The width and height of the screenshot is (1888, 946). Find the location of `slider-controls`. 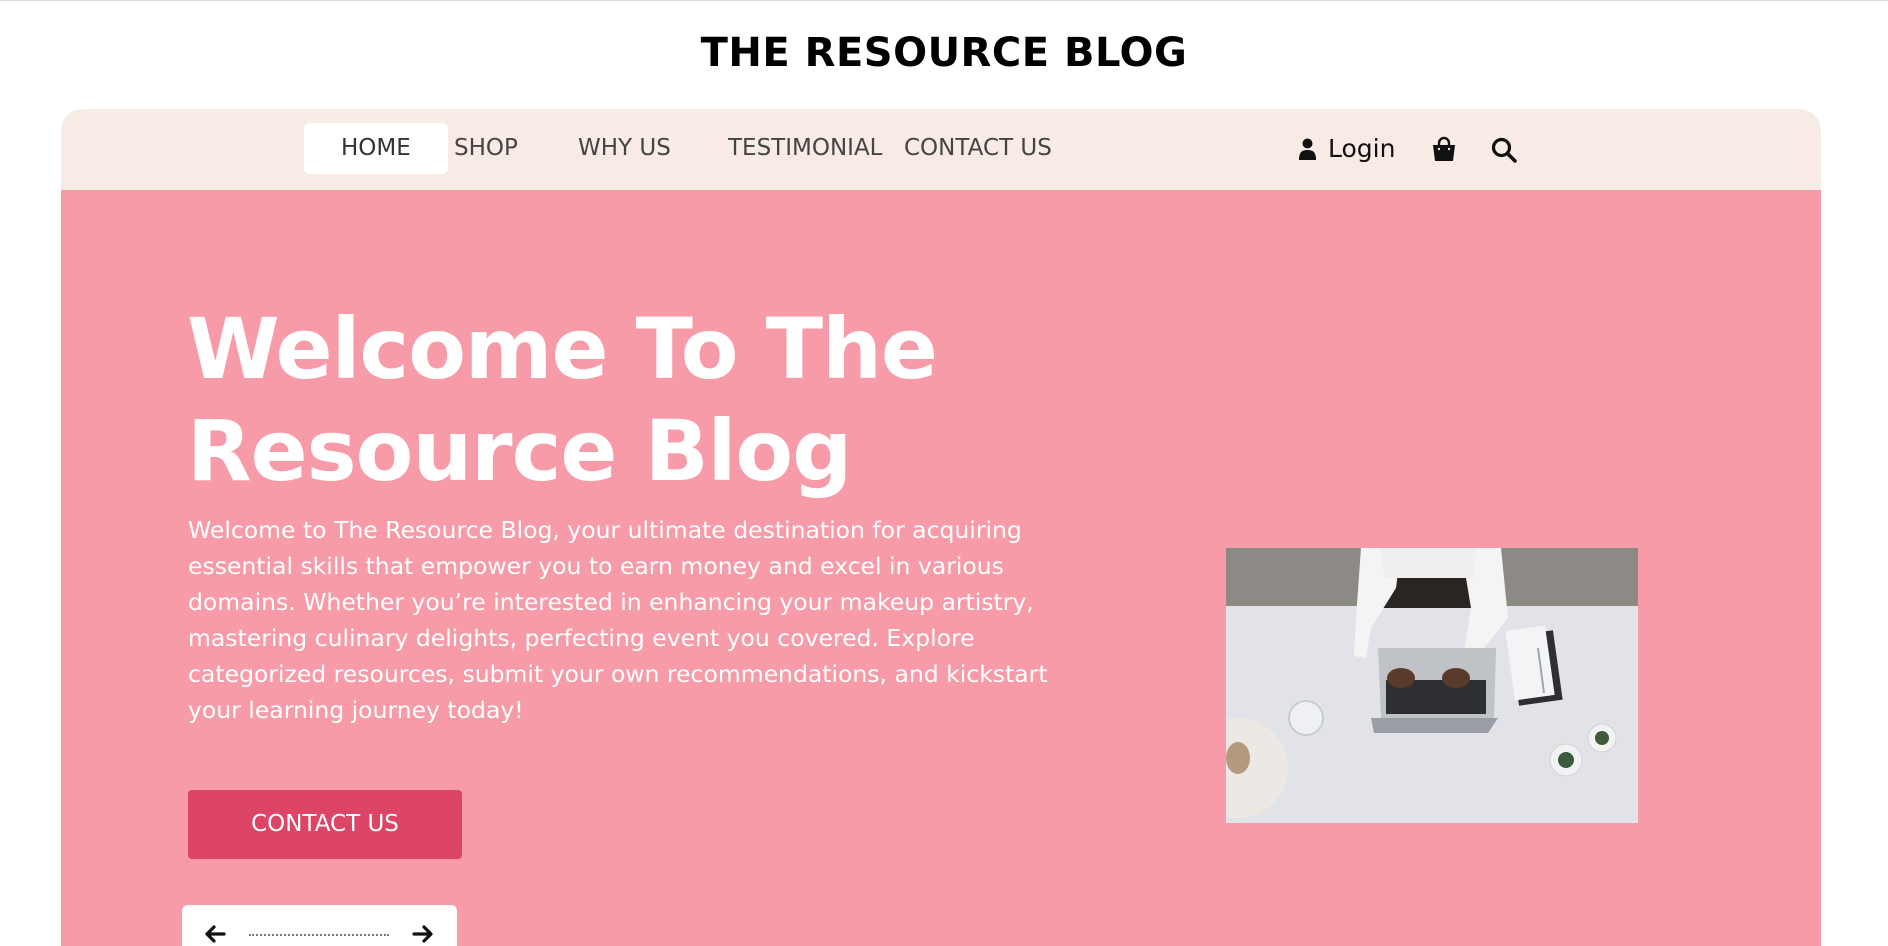

slider-controls is located at coordinates (319, 925).